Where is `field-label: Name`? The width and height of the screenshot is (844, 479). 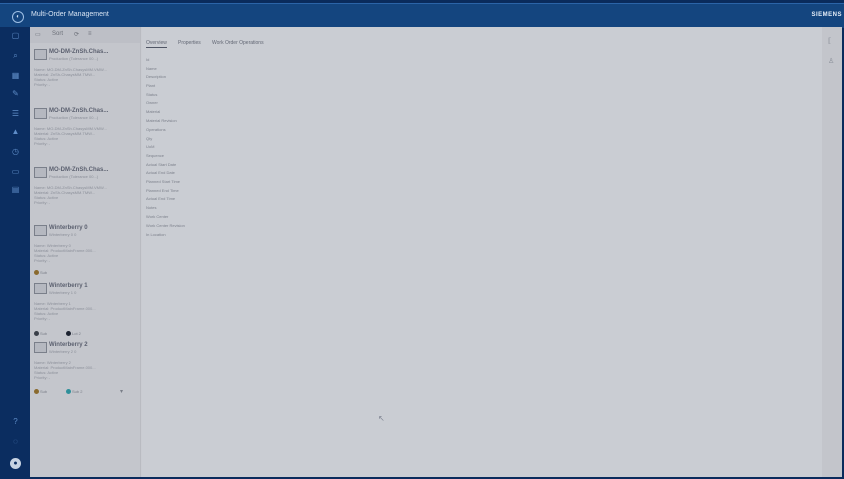 field-label: Name is located at coordinates (151, 68).